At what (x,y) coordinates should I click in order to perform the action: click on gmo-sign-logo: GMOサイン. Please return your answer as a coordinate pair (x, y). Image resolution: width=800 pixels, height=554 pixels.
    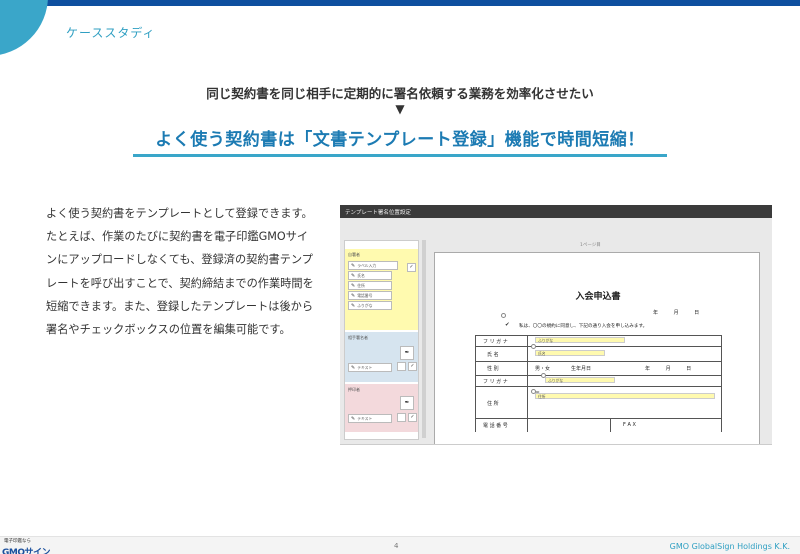
    Looking at the image, I should click on (26, 551).